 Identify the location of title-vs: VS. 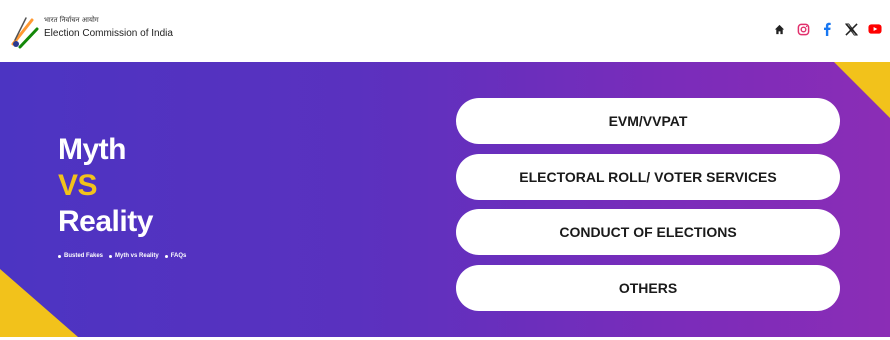
(78, 185).